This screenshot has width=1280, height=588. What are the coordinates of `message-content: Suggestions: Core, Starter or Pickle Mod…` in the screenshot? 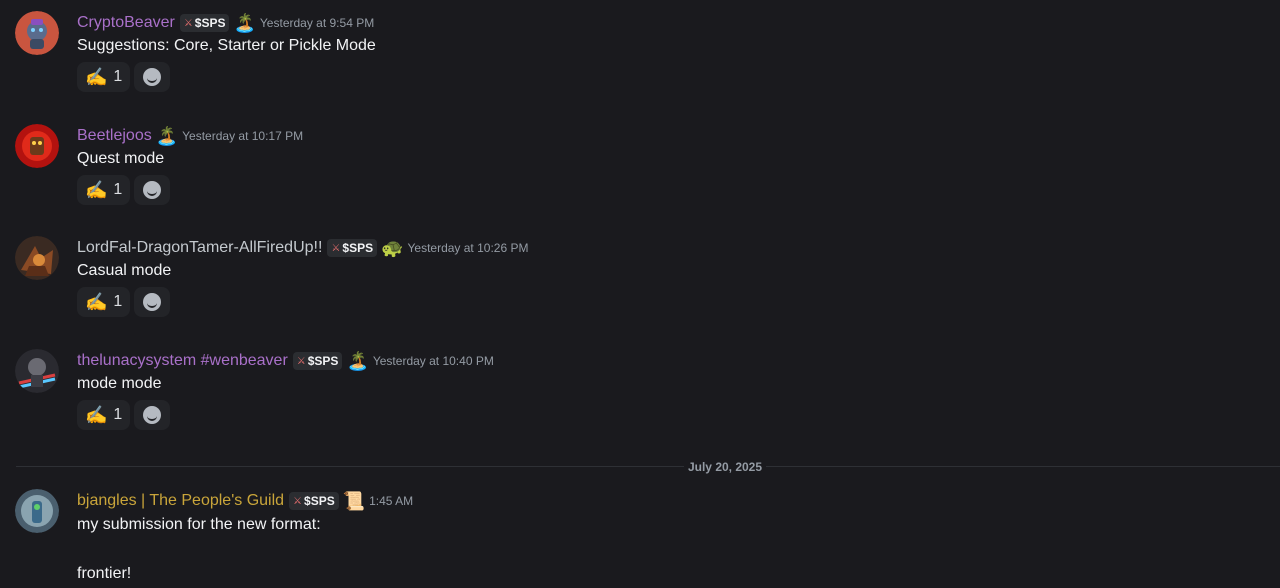 It's located at (226, 45).